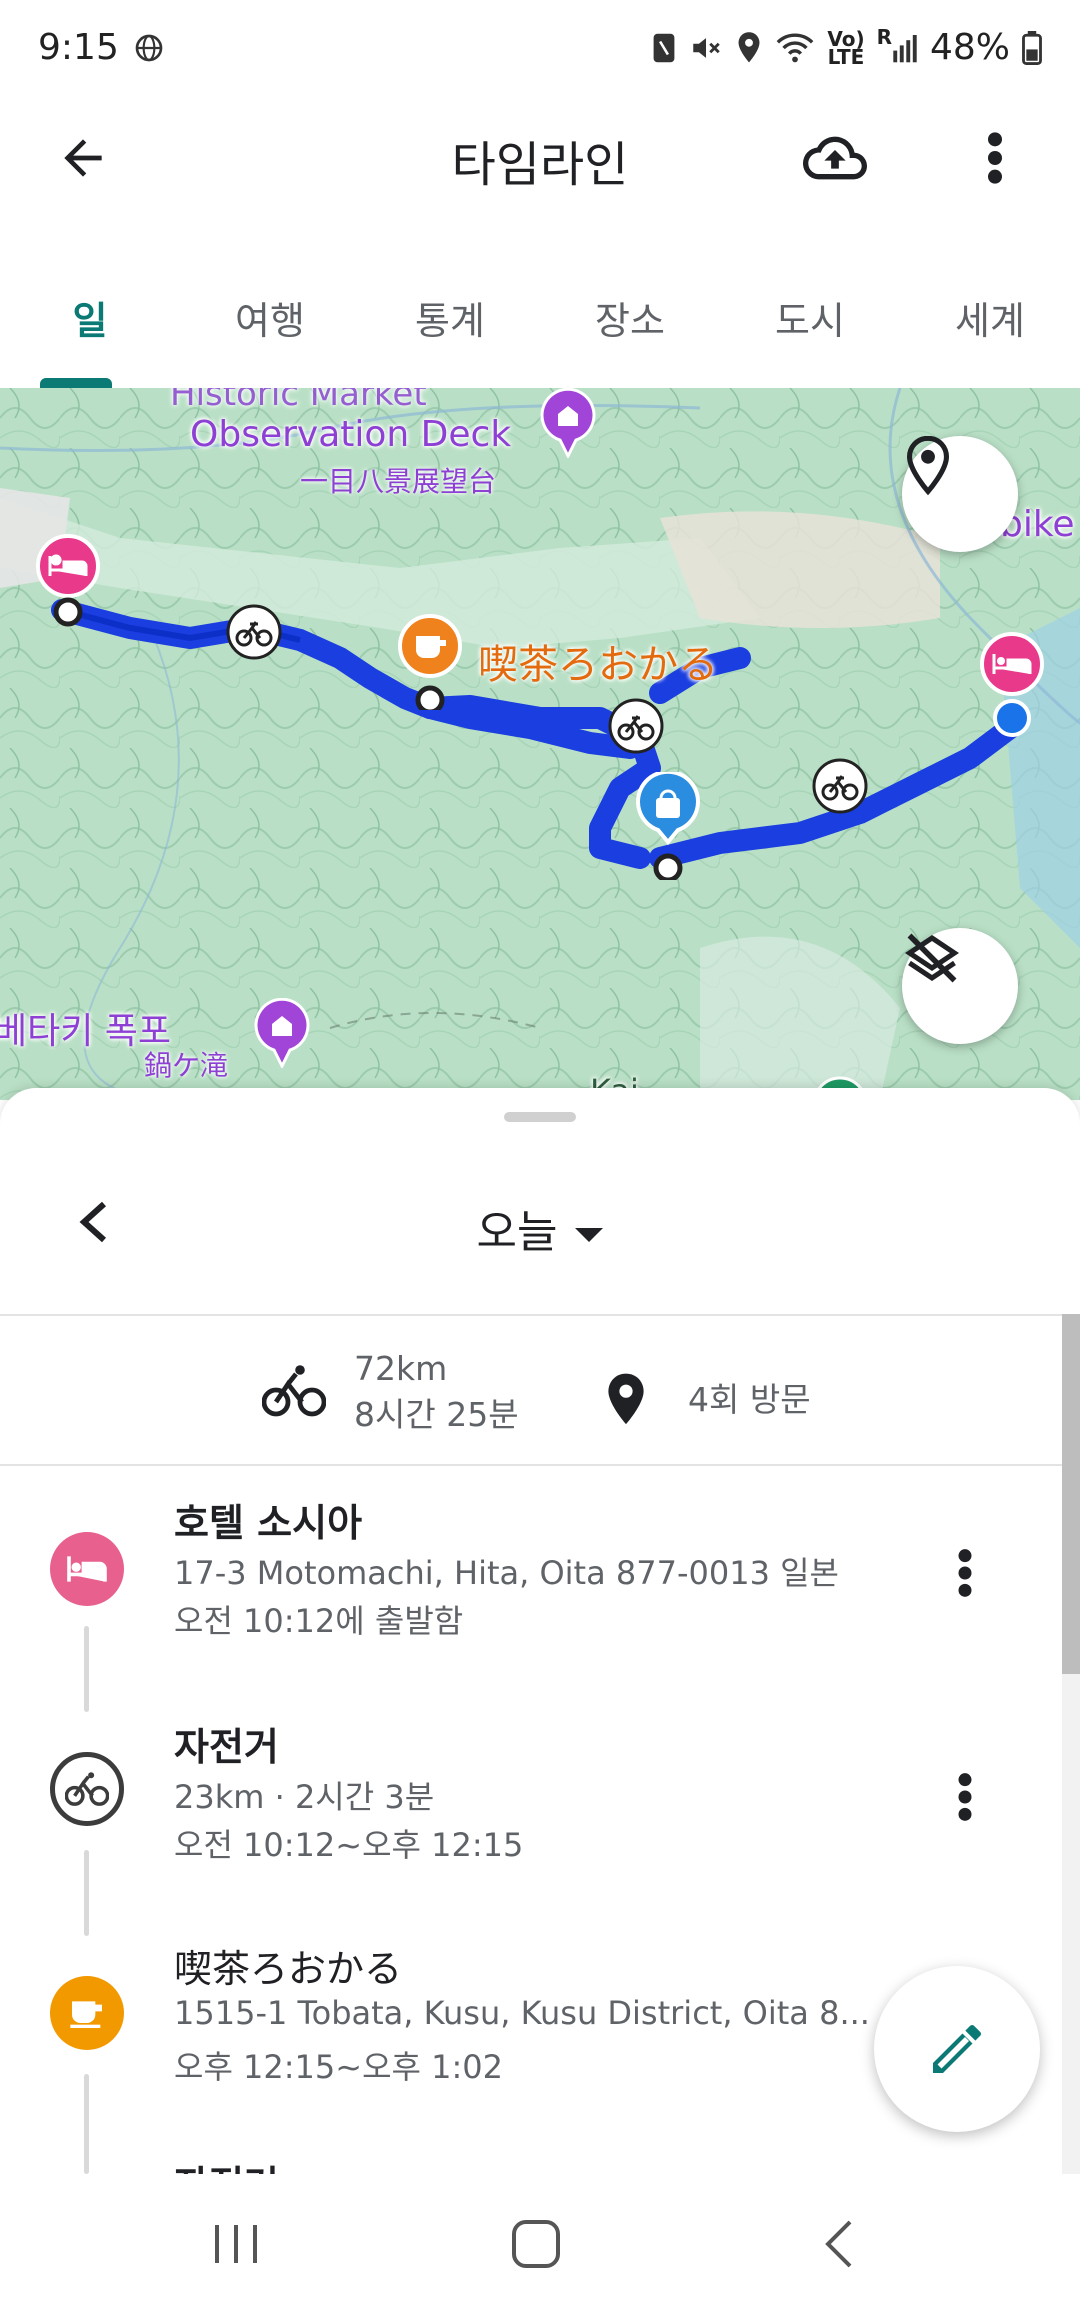  Describe the element at coordinates (531, 1392) in the screenshot. I see `day-summary: 72km 8시간 25분 4회 방문` at that location.